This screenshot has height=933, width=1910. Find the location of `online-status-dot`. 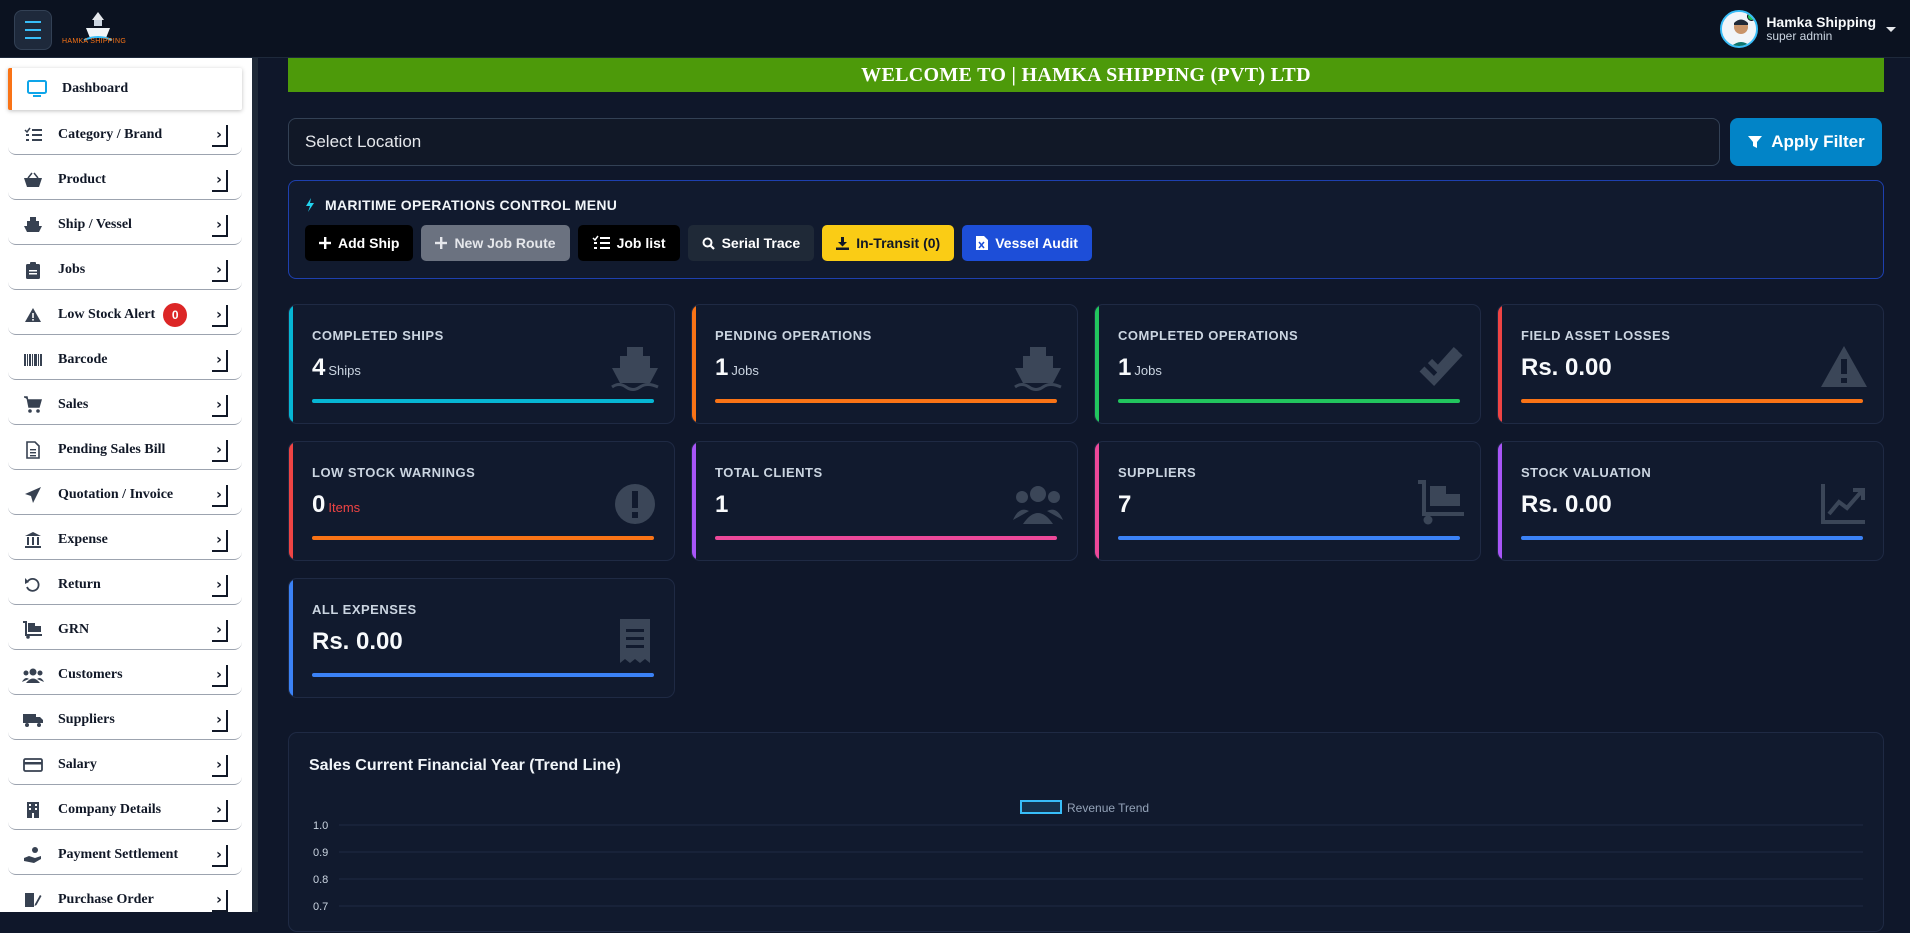

online-status-dot is located at coordinates (1752, 16).